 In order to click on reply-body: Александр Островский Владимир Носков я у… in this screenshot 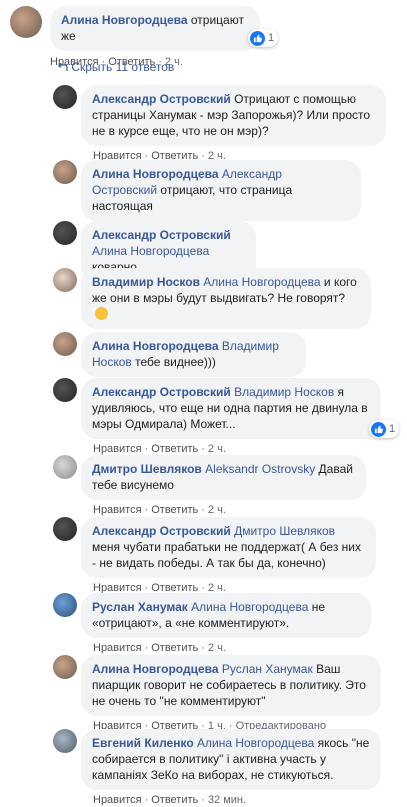, I will do `click(240, 417)`.